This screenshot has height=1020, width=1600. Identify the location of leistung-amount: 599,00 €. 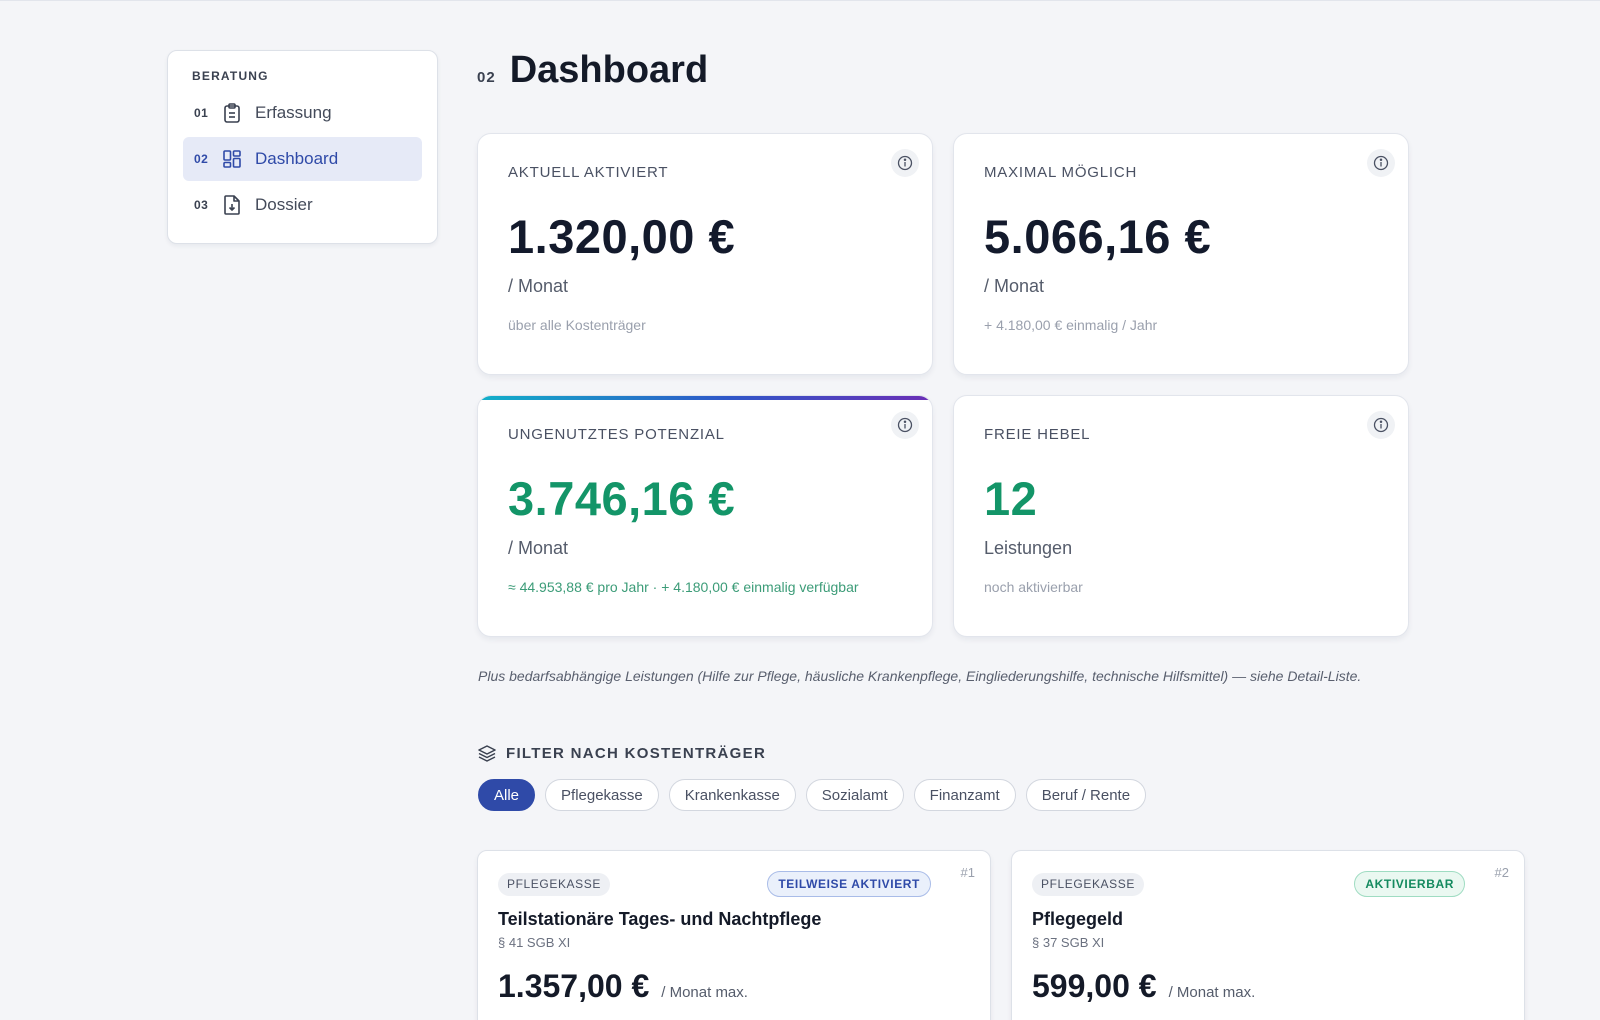
(1094, 986).